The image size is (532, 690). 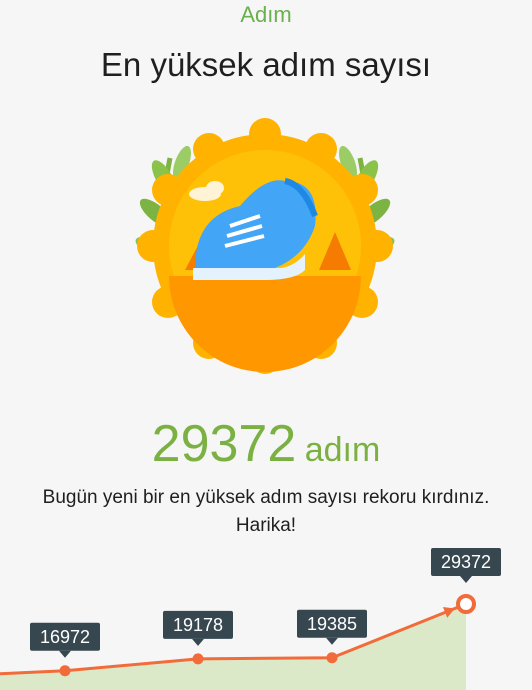 I want to click on svg-text: 19385, so click(x=332, y=624).